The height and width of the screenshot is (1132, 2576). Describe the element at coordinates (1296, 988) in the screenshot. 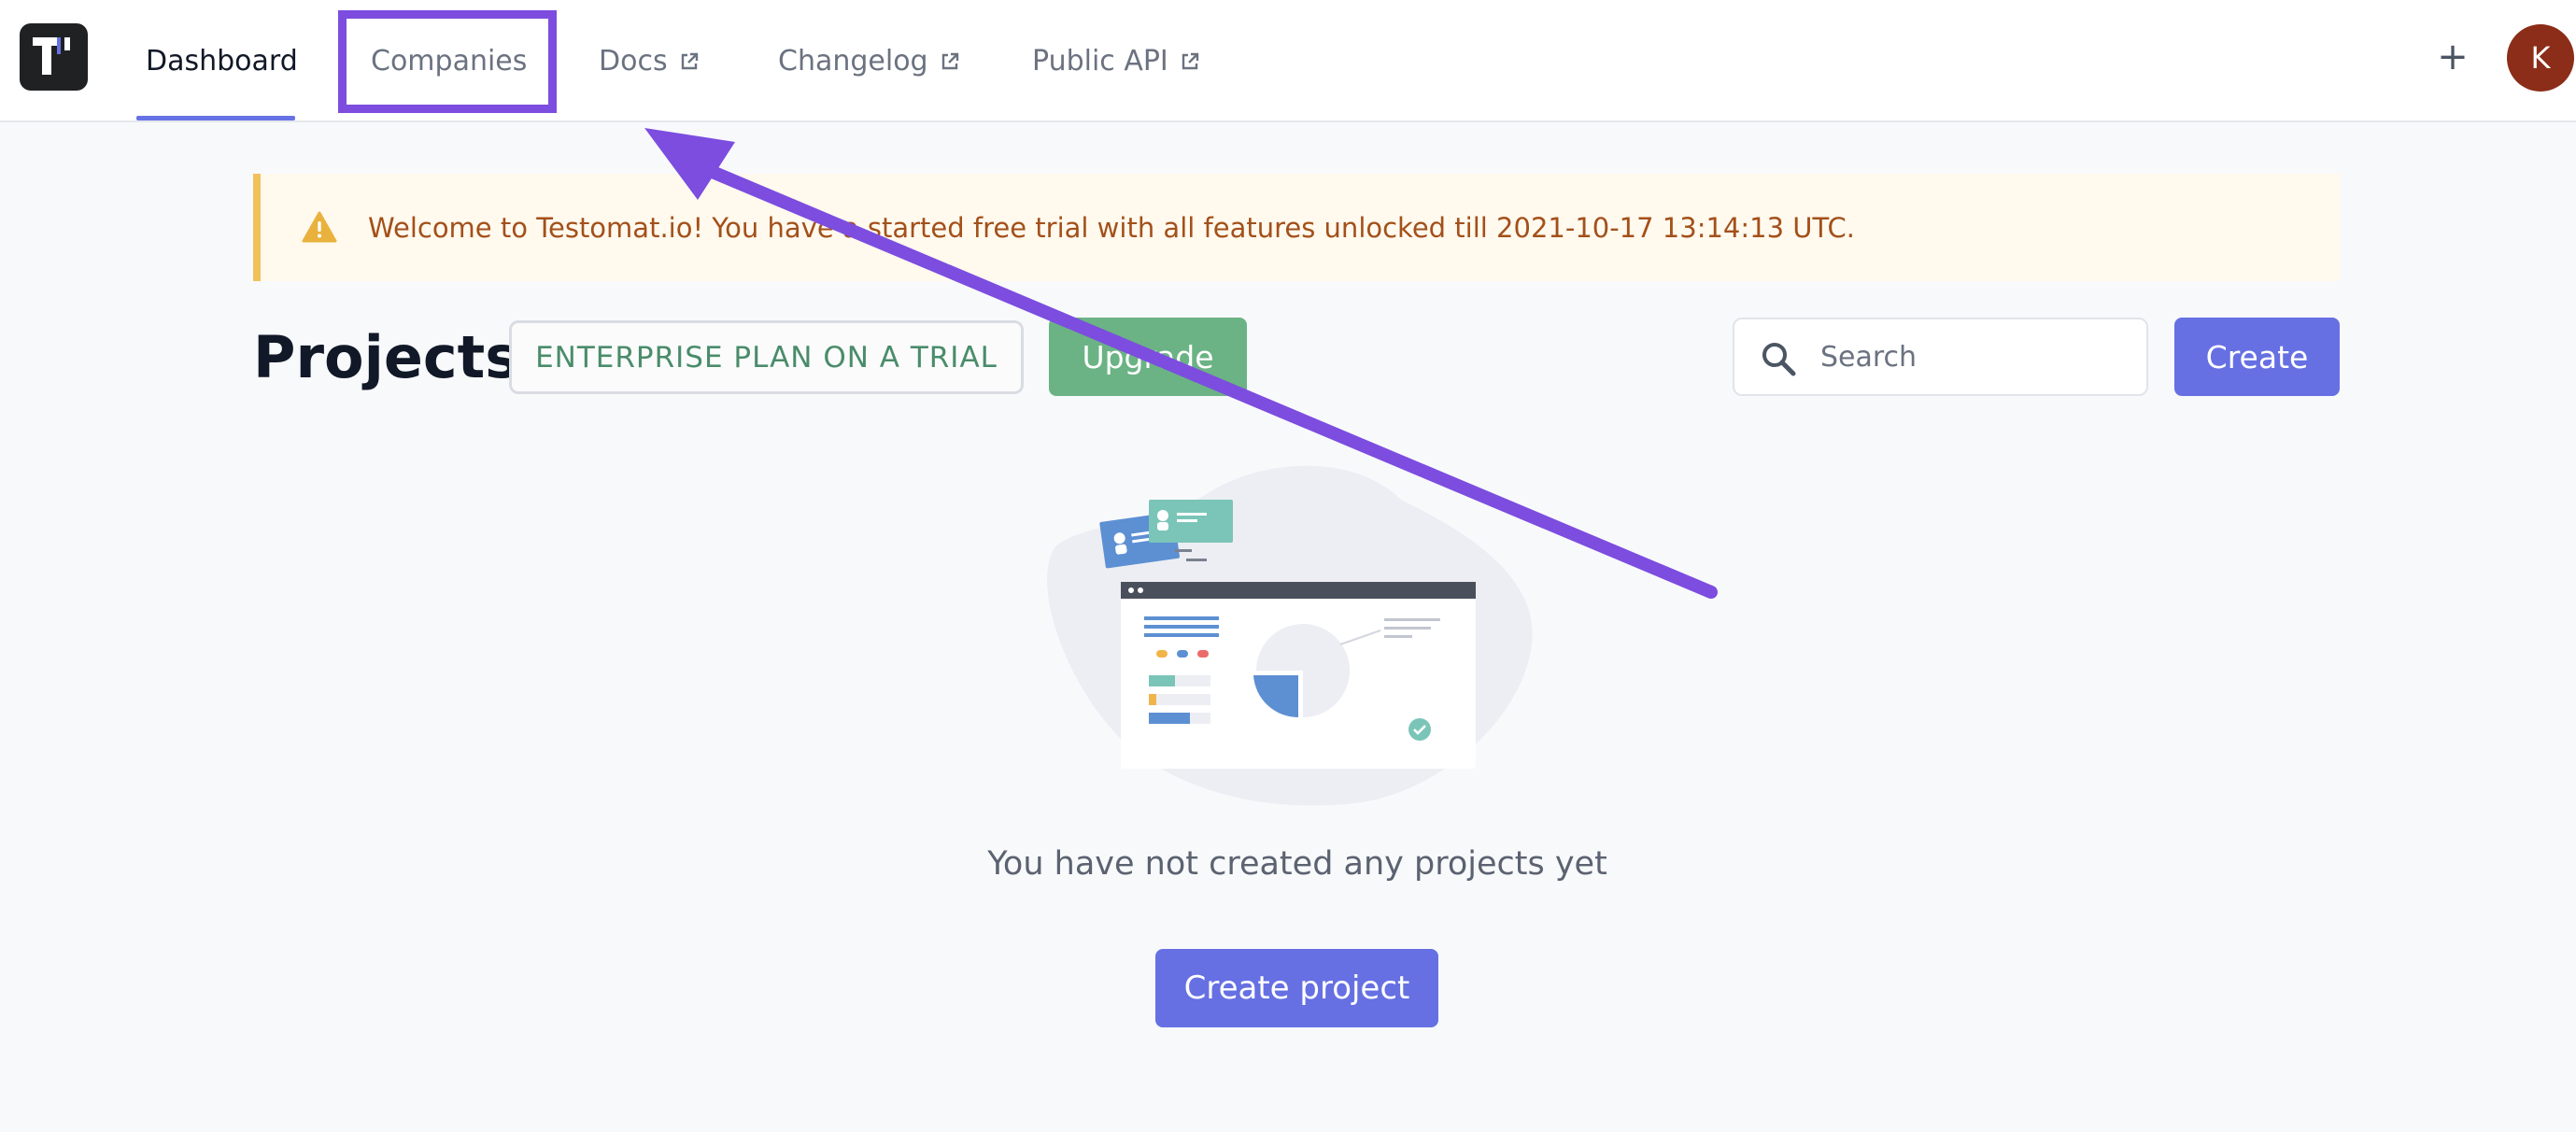

I see `create-project-button: Create project` at that location.